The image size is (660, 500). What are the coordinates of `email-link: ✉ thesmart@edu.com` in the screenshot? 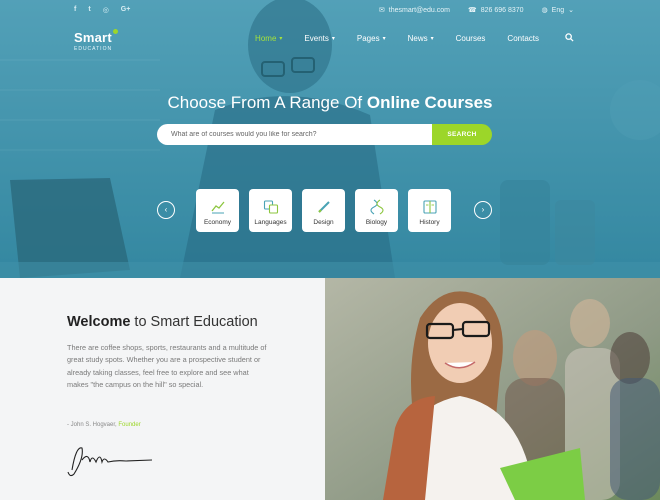 It's located at (414, 10).